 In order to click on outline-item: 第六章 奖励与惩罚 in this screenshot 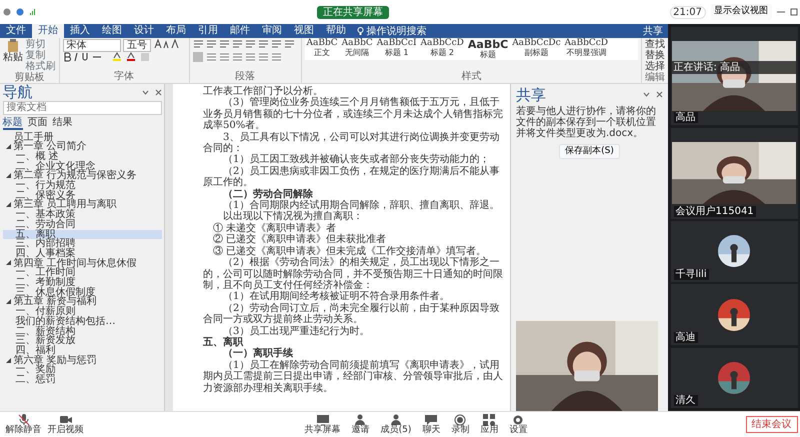, I will do `click(82, 361)`.